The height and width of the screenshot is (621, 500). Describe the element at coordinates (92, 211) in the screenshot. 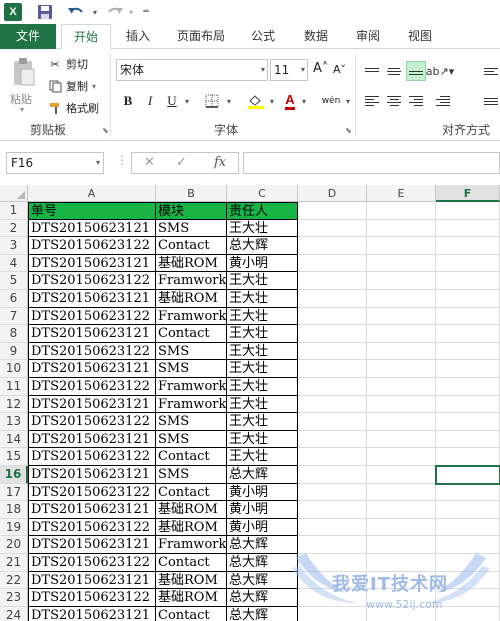

I see `header-cell: 单号` at that location.